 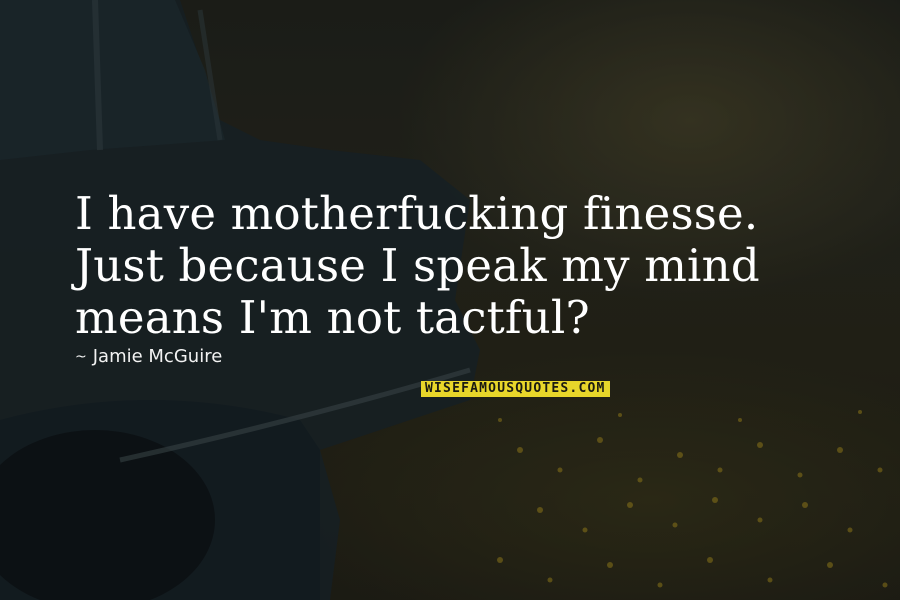 I want to click on author-name: Jamie McGuire, so click(x=158, y=356).